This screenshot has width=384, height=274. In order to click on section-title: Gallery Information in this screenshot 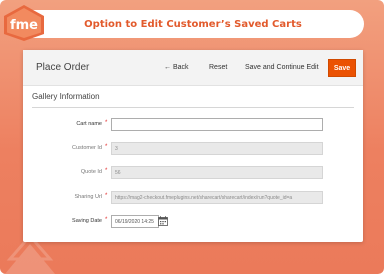, I will do `click(66, 96)`.